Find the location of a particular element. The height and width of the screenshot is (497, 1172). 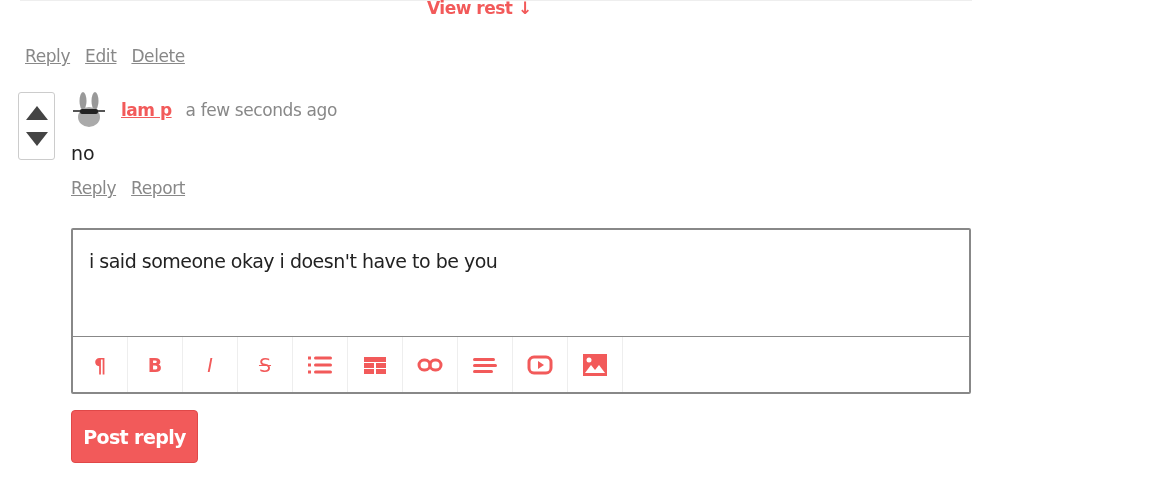

comment-action-link: Edit is located at coordinates (101, 56).